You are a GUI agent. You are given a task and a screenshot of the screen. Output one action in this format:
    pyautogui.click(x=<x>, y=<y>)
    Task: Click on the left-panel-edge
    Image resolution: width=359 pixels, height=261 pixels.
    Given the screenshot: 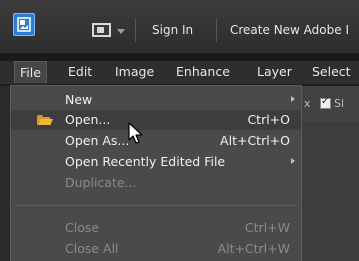 What is the action you would take?
    pyautogui.click(x=5, y=173)
    